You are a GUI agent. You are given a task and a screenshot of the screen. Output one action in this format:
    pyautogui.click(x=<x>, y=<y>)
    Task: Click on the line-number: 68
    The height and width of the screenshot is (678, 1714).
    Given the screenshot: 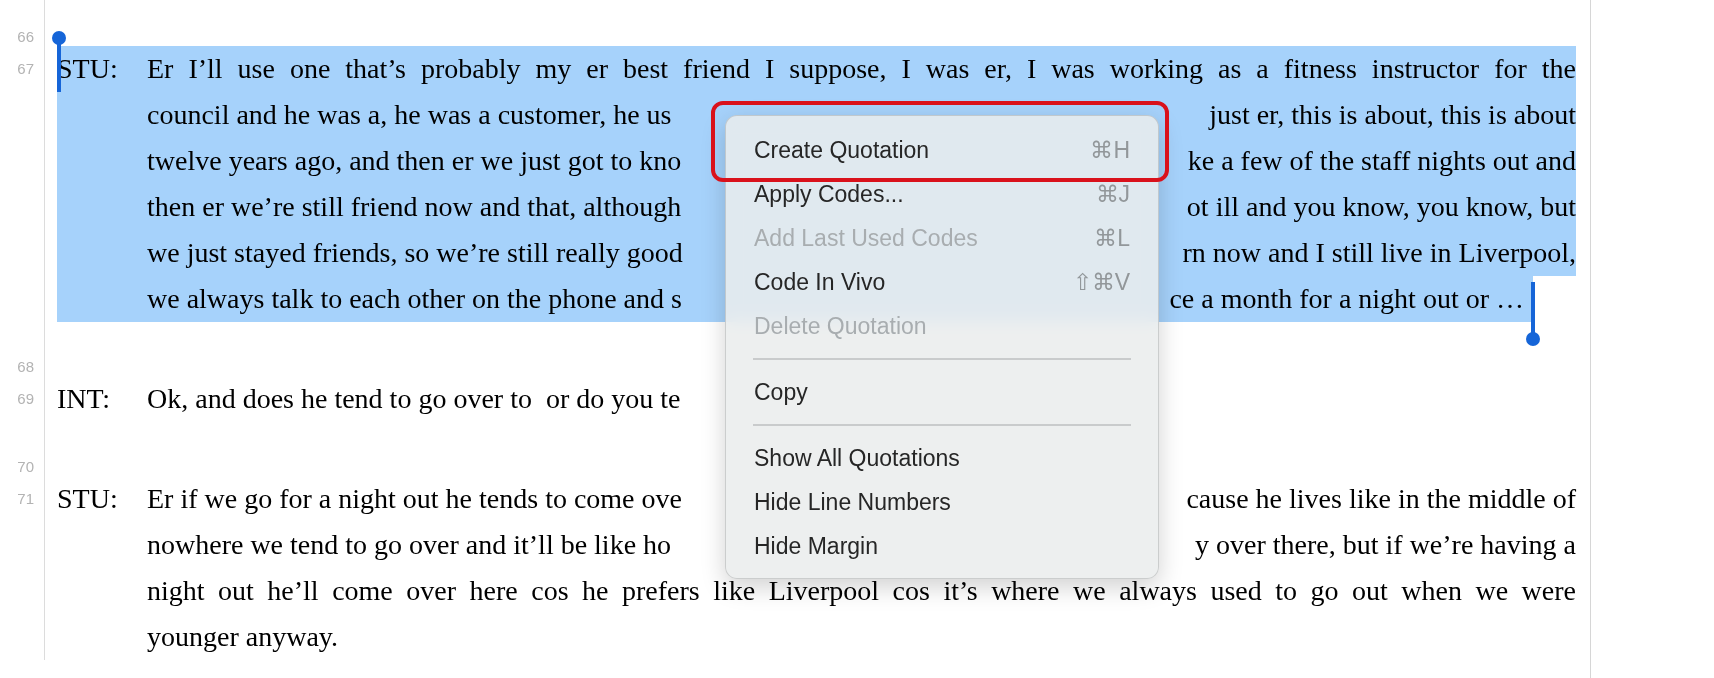 What is the action you would take?
    pyautogui.click(x=25, y=367)
    